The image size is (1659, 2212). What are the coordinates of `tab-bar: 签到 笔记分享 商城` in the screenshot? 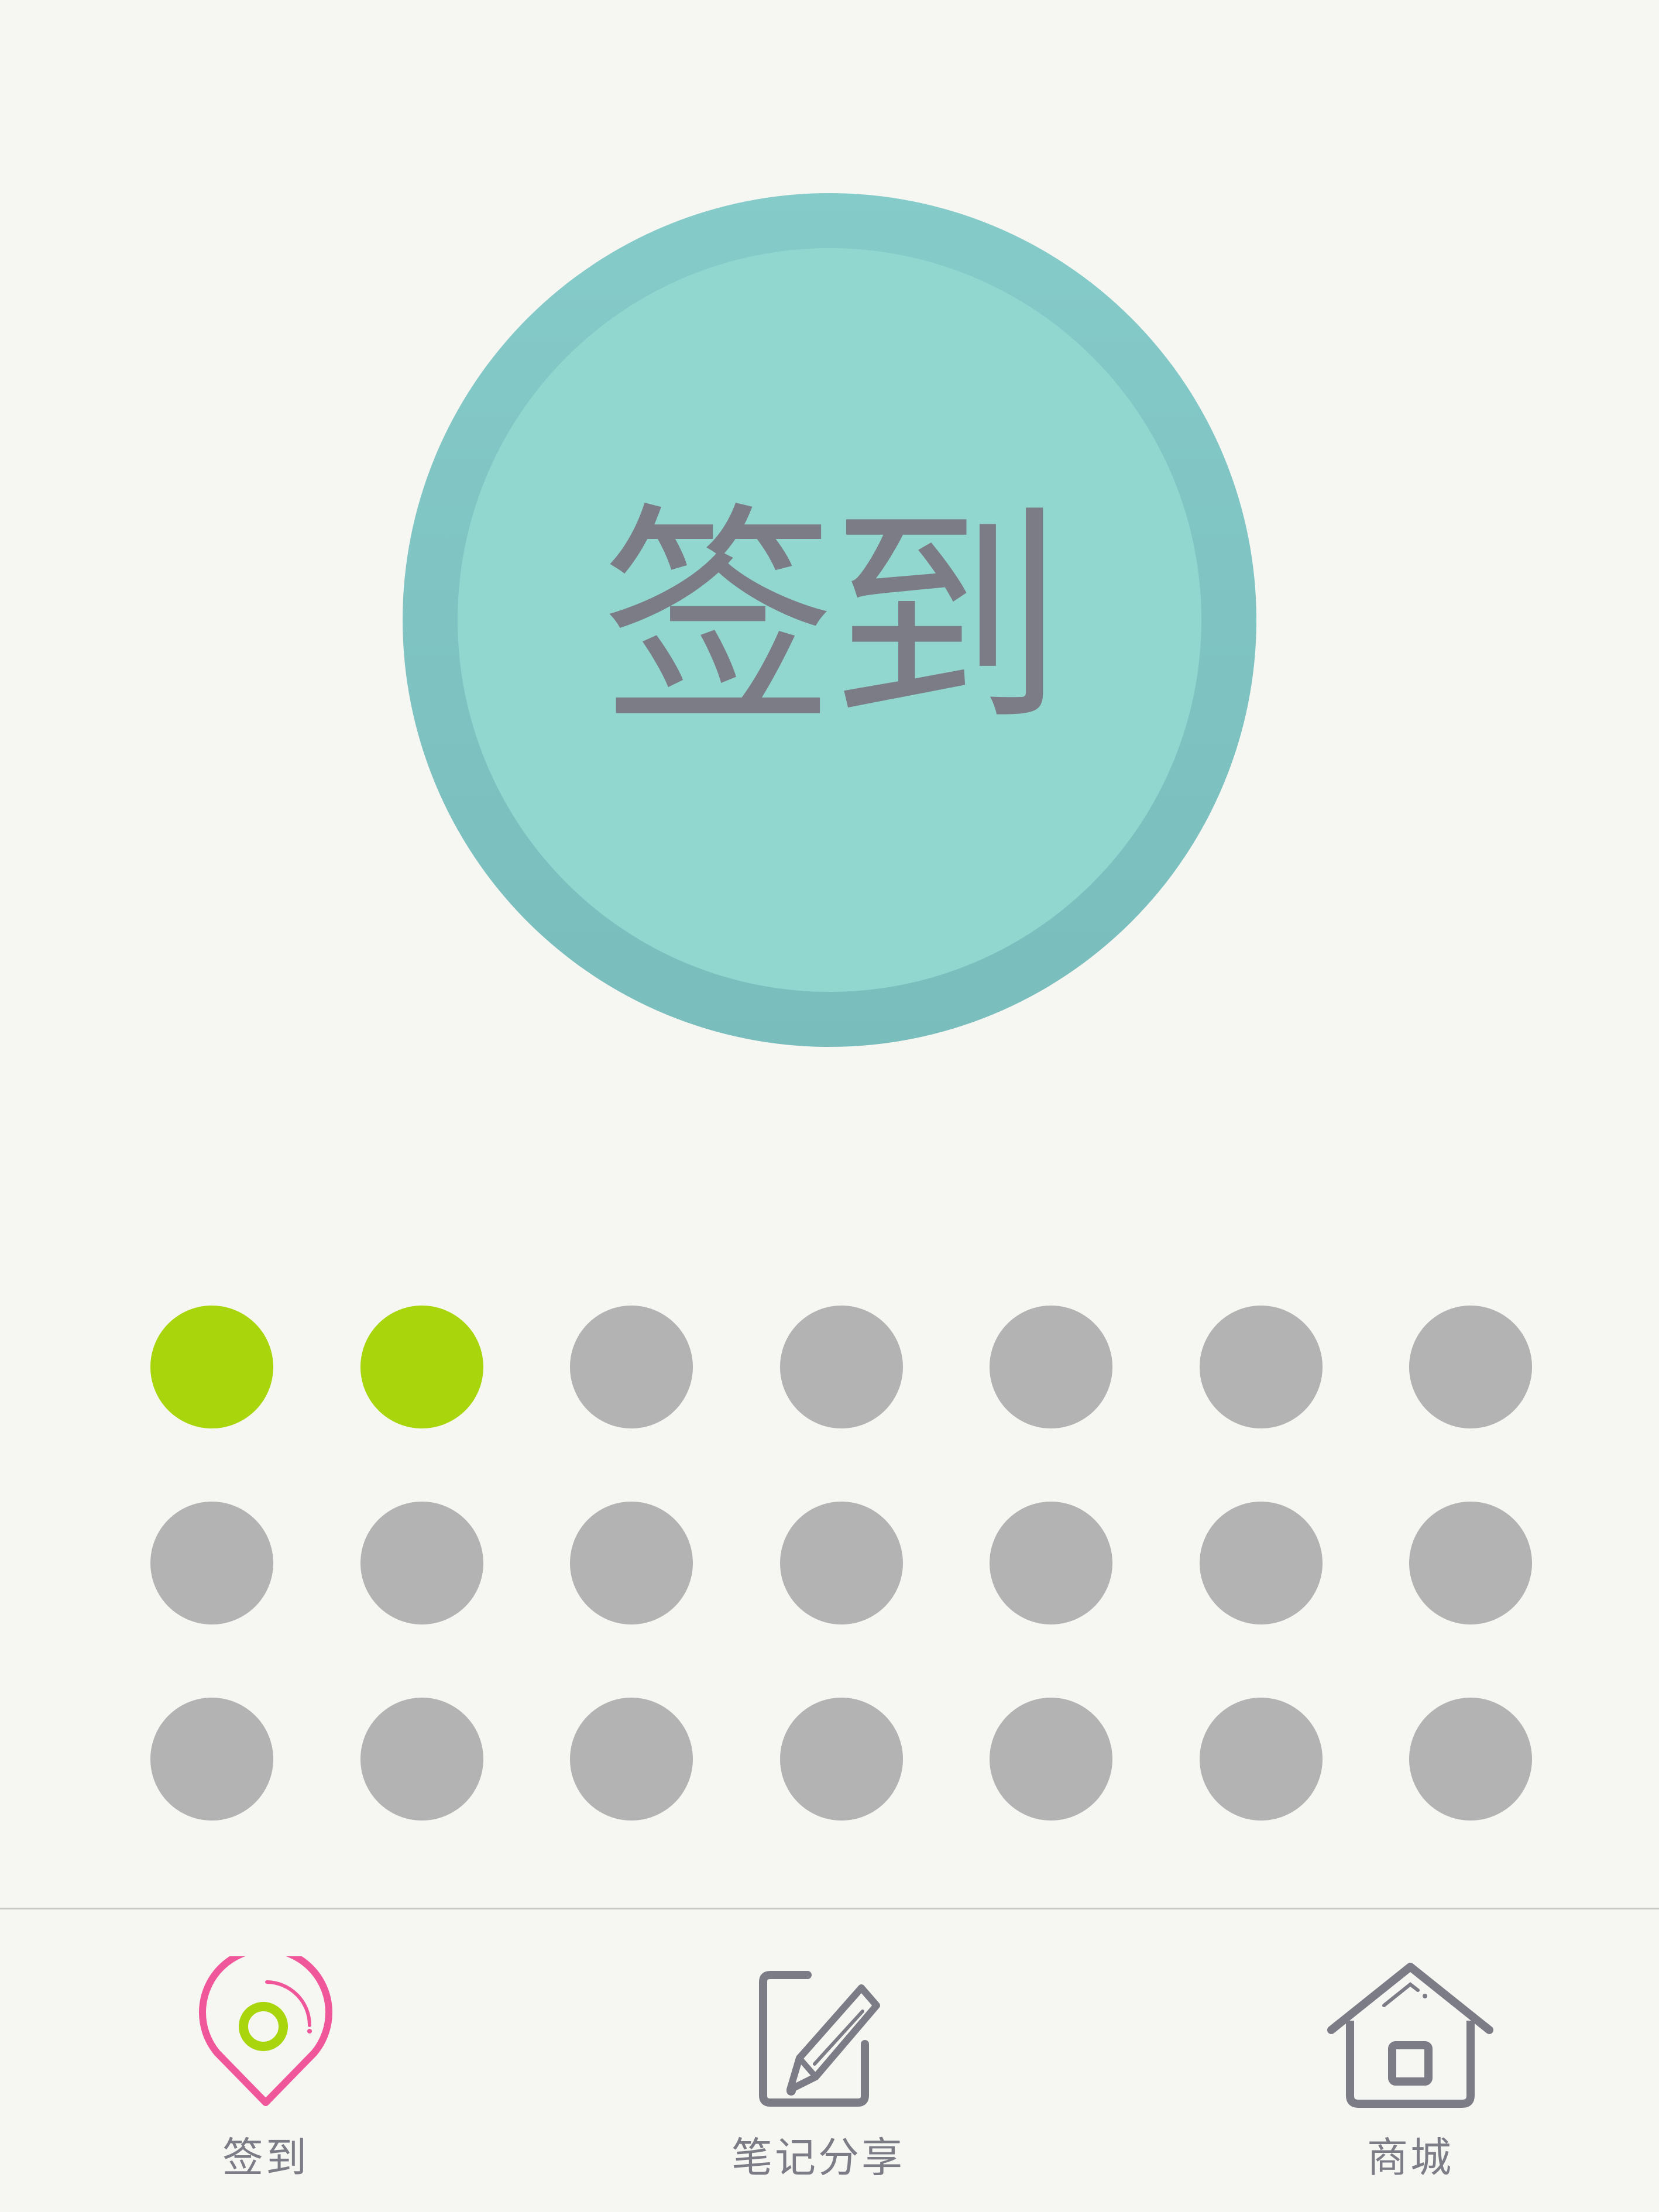 It's located at (829, 2060).